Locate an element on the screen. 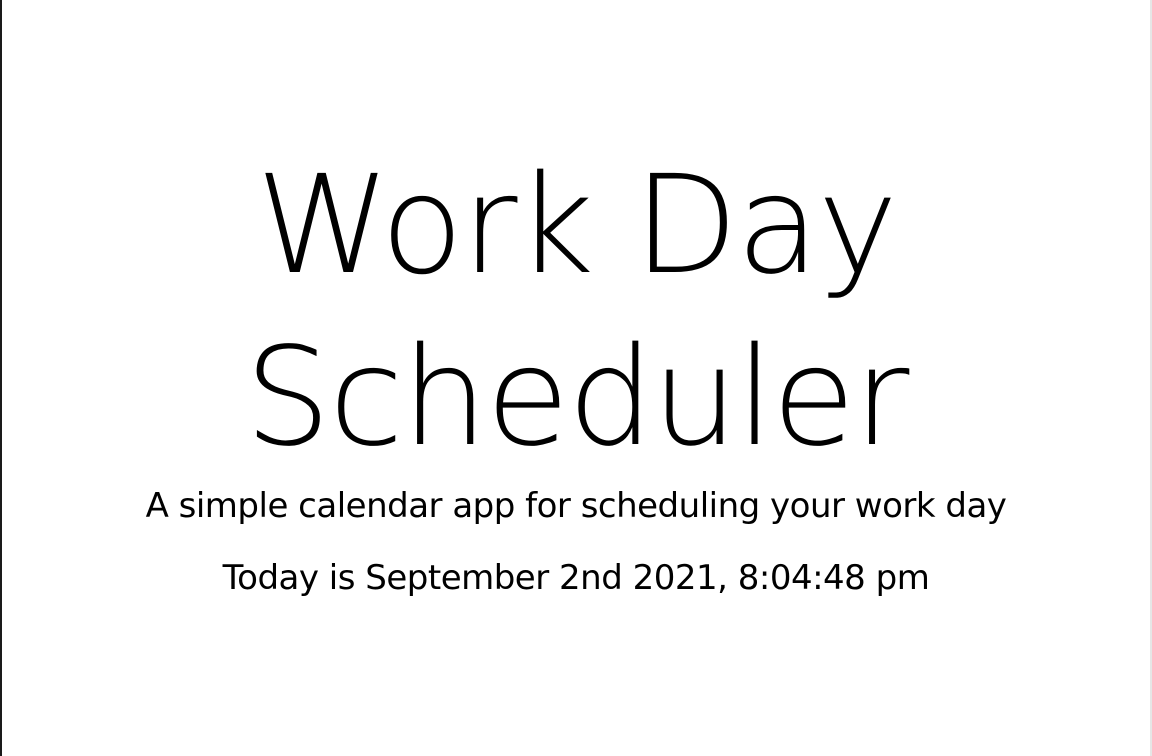 This screenshot has height=756, width=1152. current-day-text: Today is September 2nd 2021, 8:04:48 pm is located at coordinates (576, 578).